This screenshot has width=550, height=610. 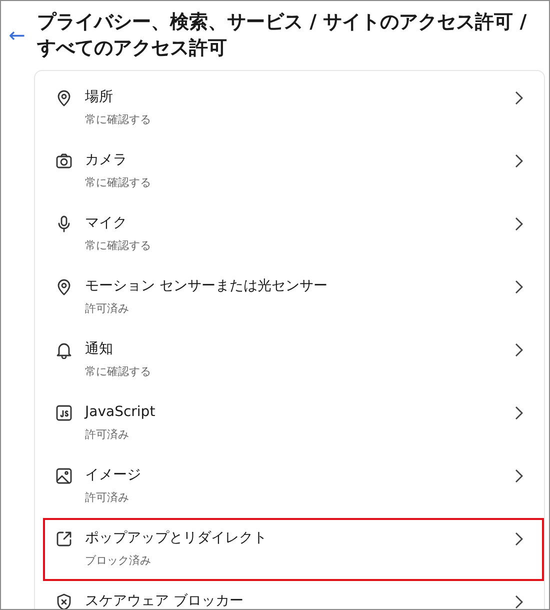 What do you see at coordinates (176, 538) in the screenshot?
I see `permission-label: ポップアップとリダイレクト` at bounding box center [176, 538].